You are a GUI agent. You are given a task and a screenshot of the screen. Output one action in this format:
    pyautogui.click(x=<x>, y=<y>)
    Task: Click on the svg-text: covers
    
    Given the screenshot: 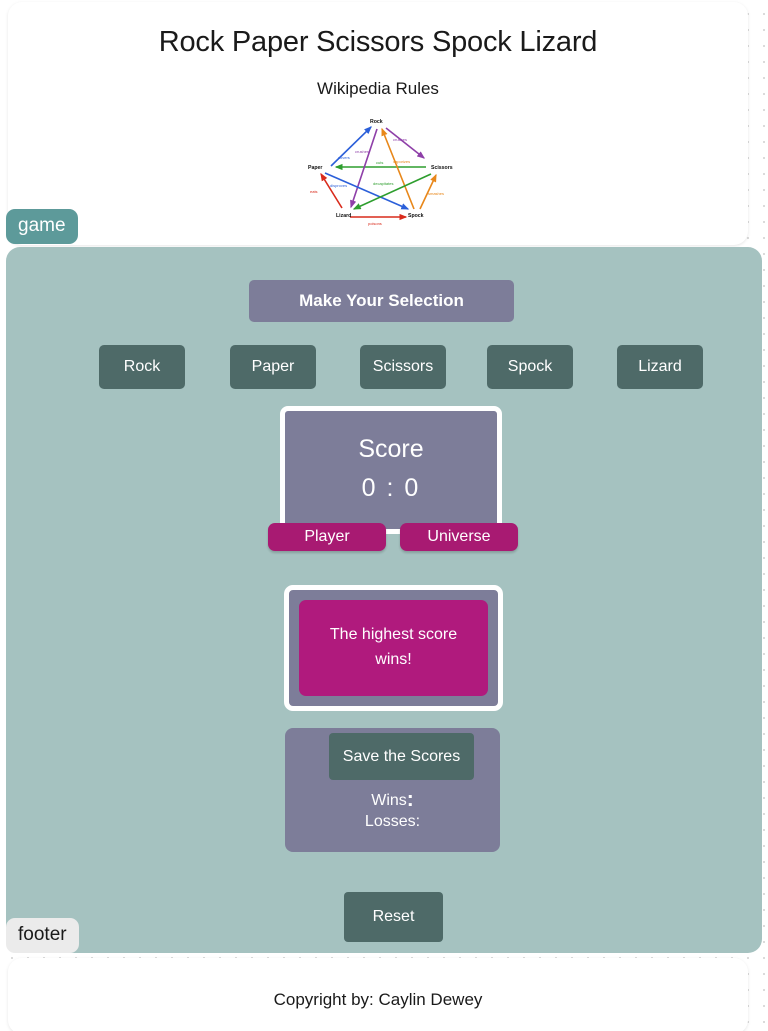 What is the action you would take?
    pyautogui.click(x=344, y=157)
    